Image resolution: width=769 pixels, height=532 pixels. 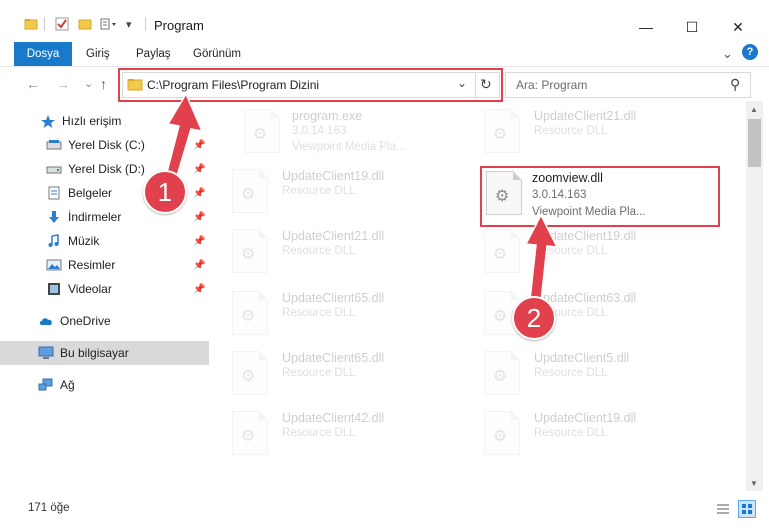 I want to click on step-1-badge: 1, so click(x=165, y=192).